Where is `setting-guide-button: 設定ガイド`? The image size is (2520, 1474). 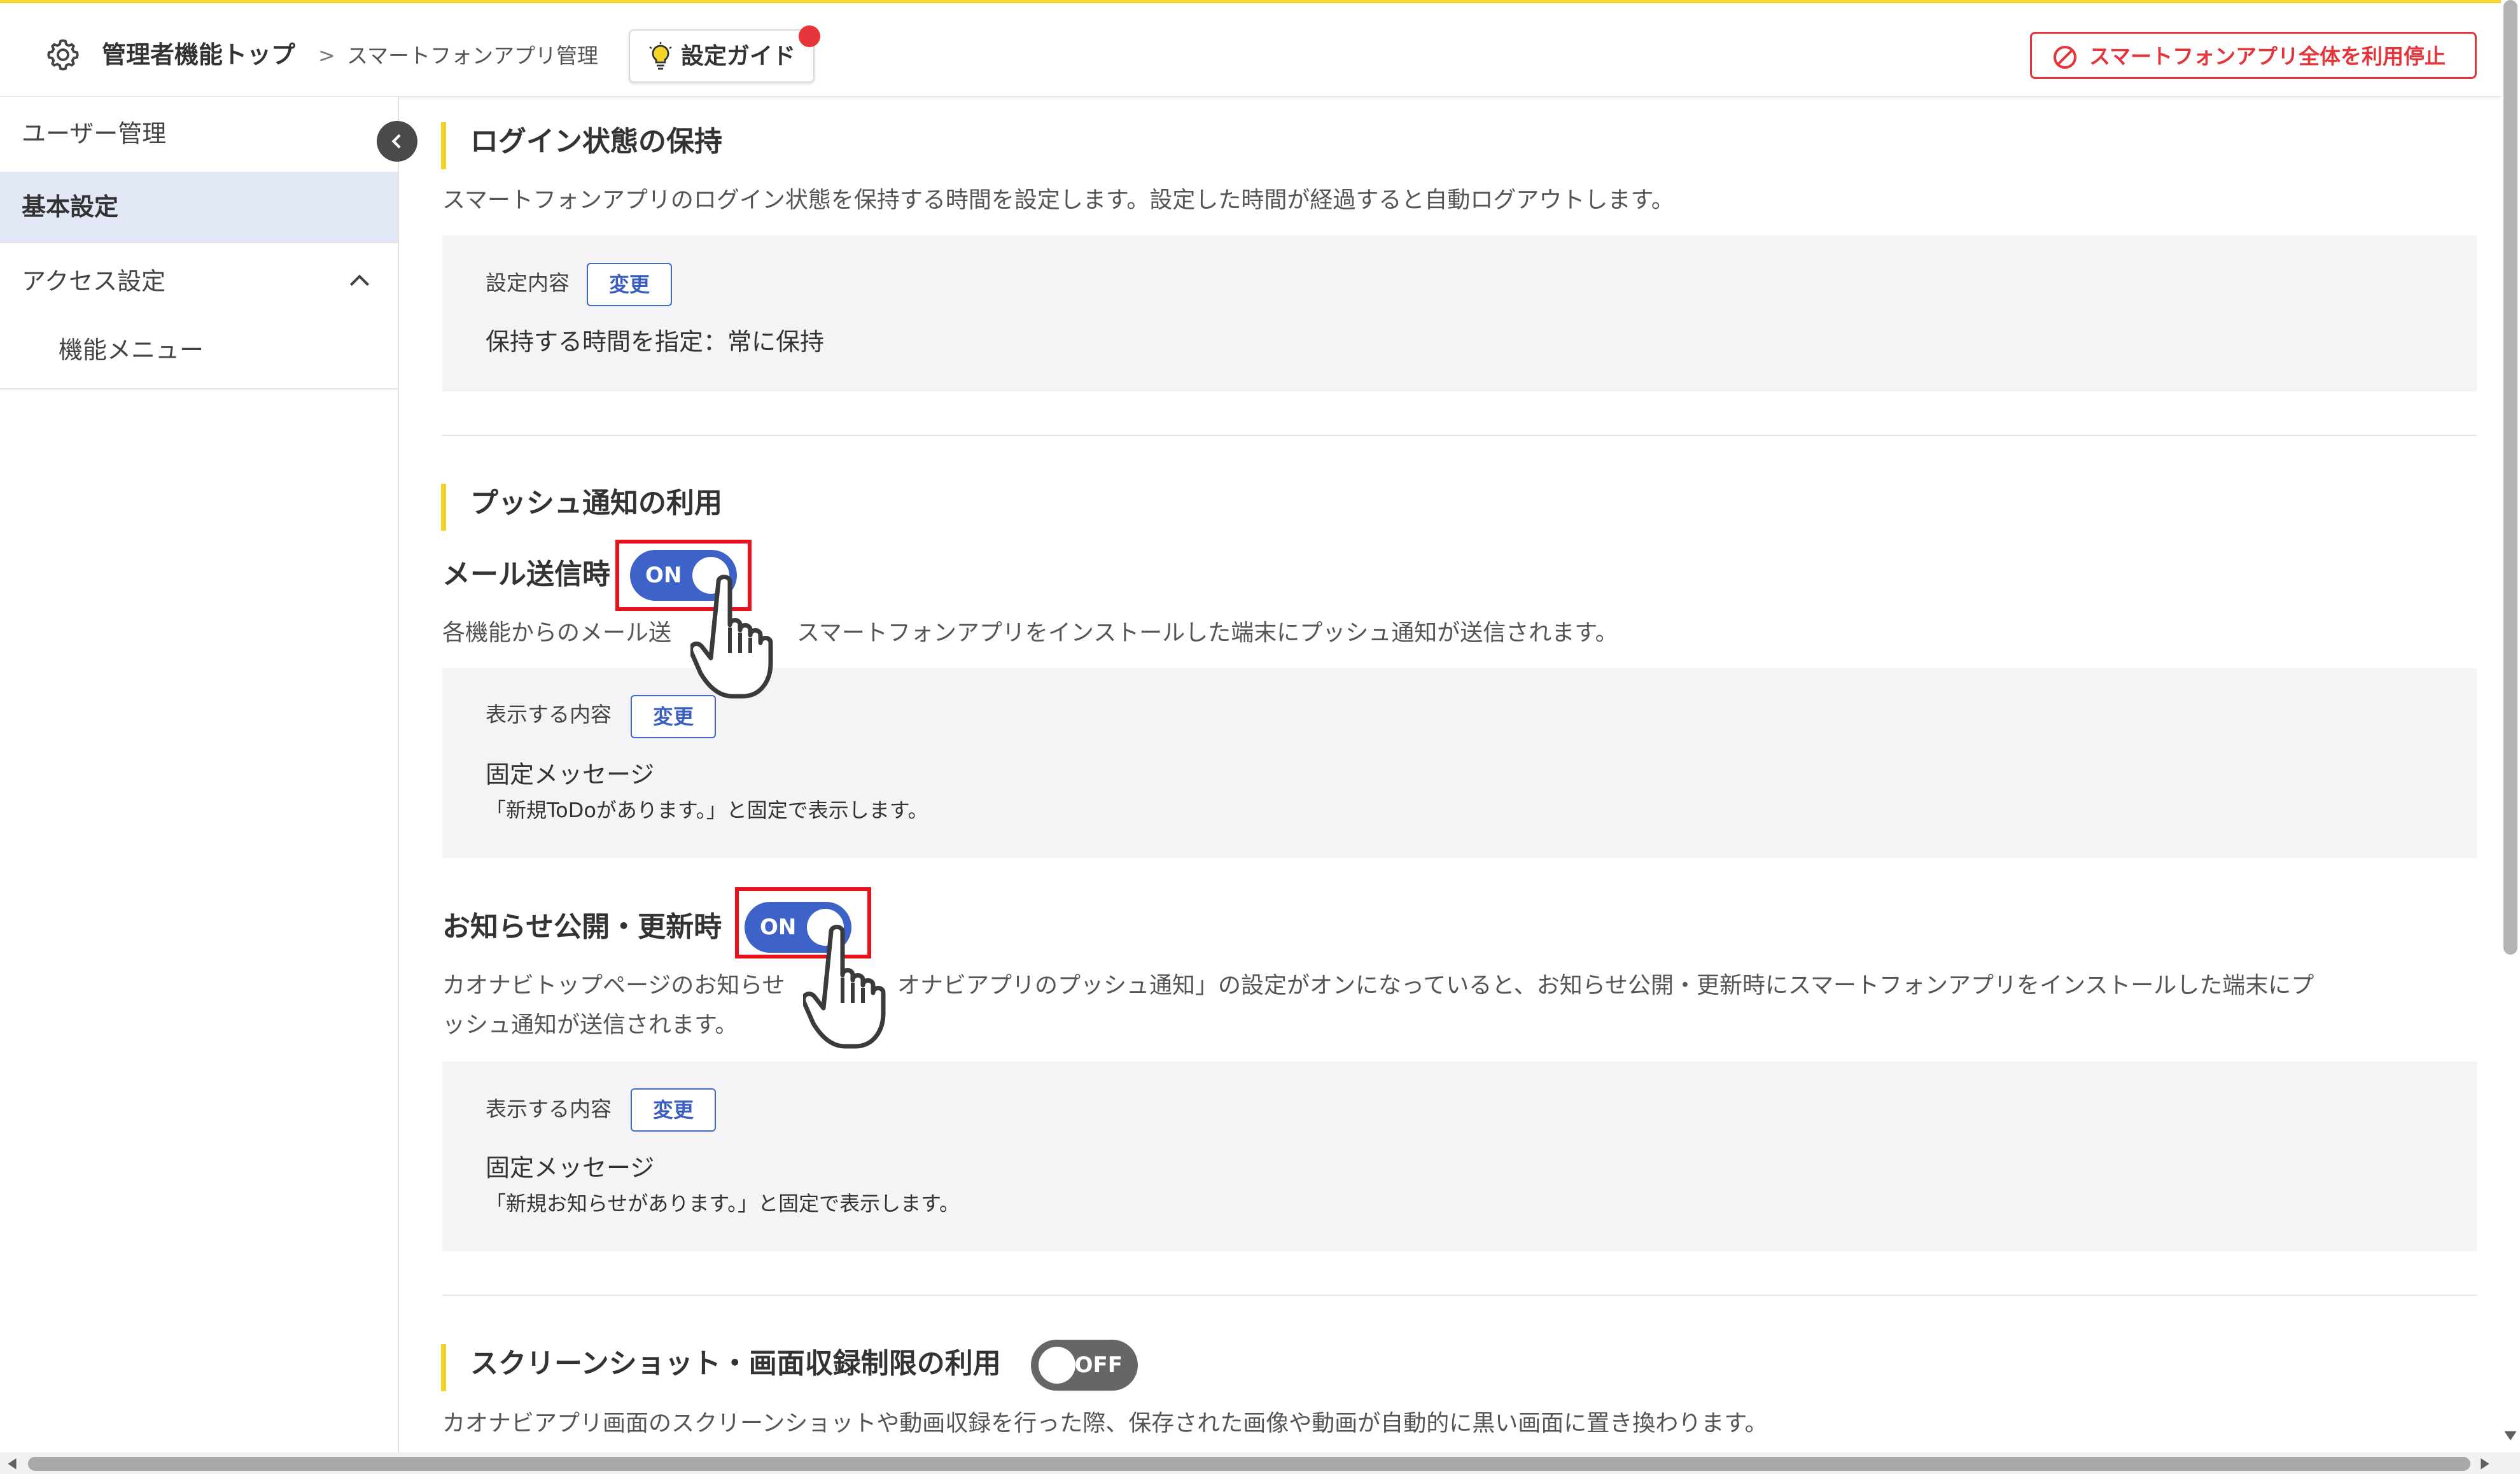 setting-guide-button: 設定ガイド is located at coordinates (722, 56).